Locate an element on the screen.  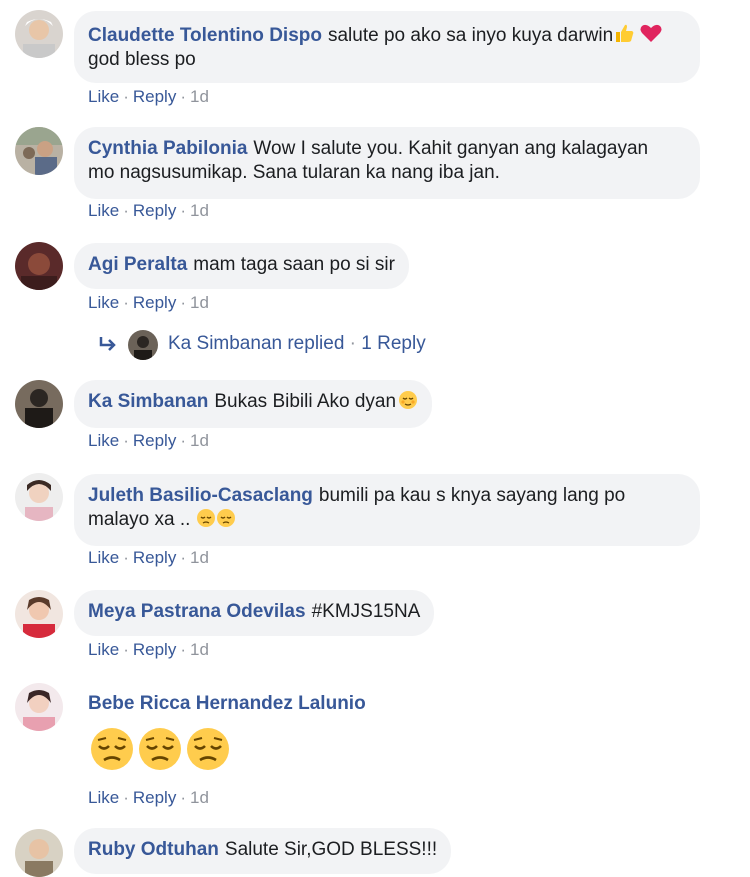
comment-text-line2: malayo xa .. is located at coordinates (139, 519).